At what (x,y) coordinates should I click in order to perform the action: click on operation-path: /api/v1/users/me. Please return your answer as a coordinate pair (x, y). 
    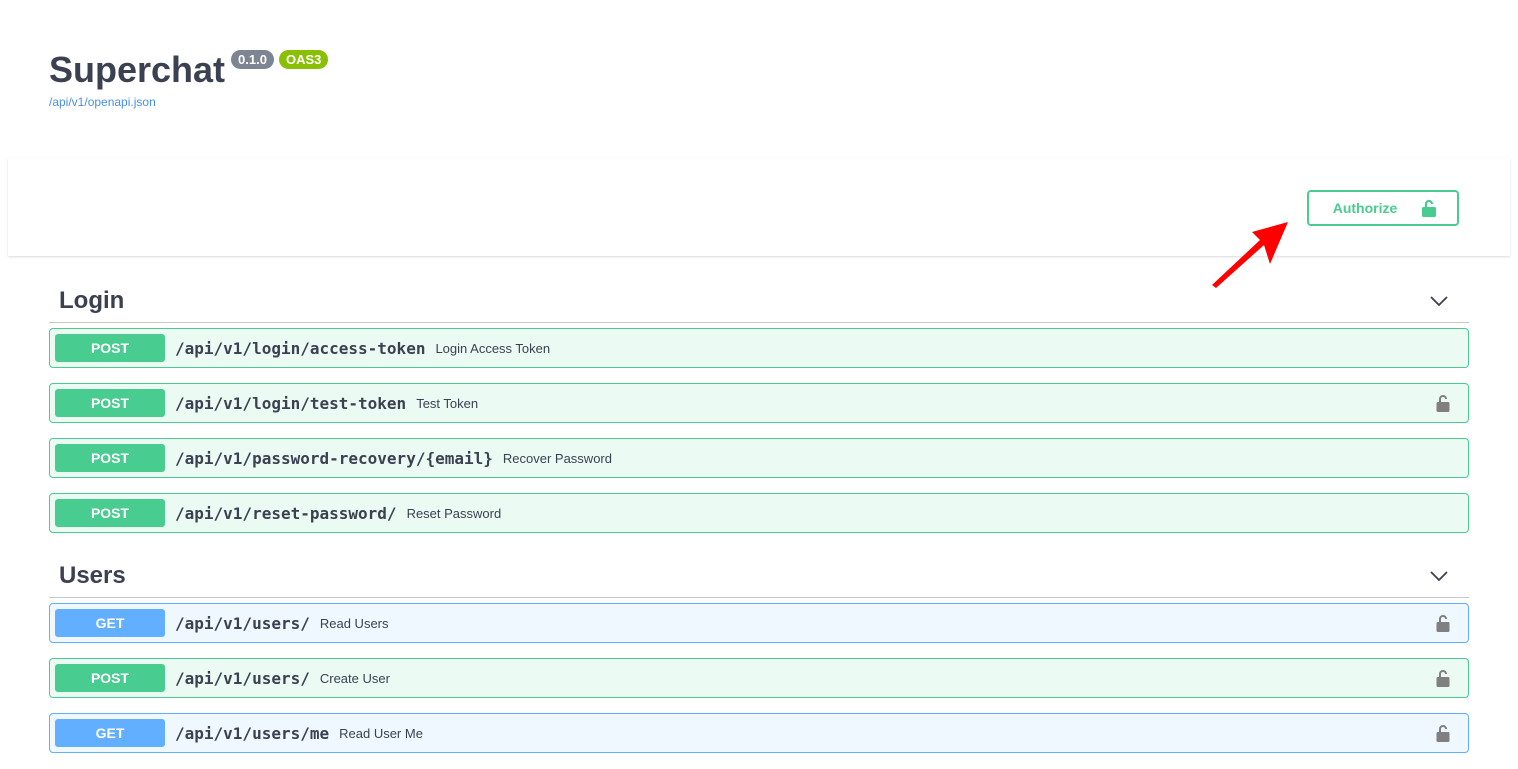
    Looking at the image, I should click on (252, 733).